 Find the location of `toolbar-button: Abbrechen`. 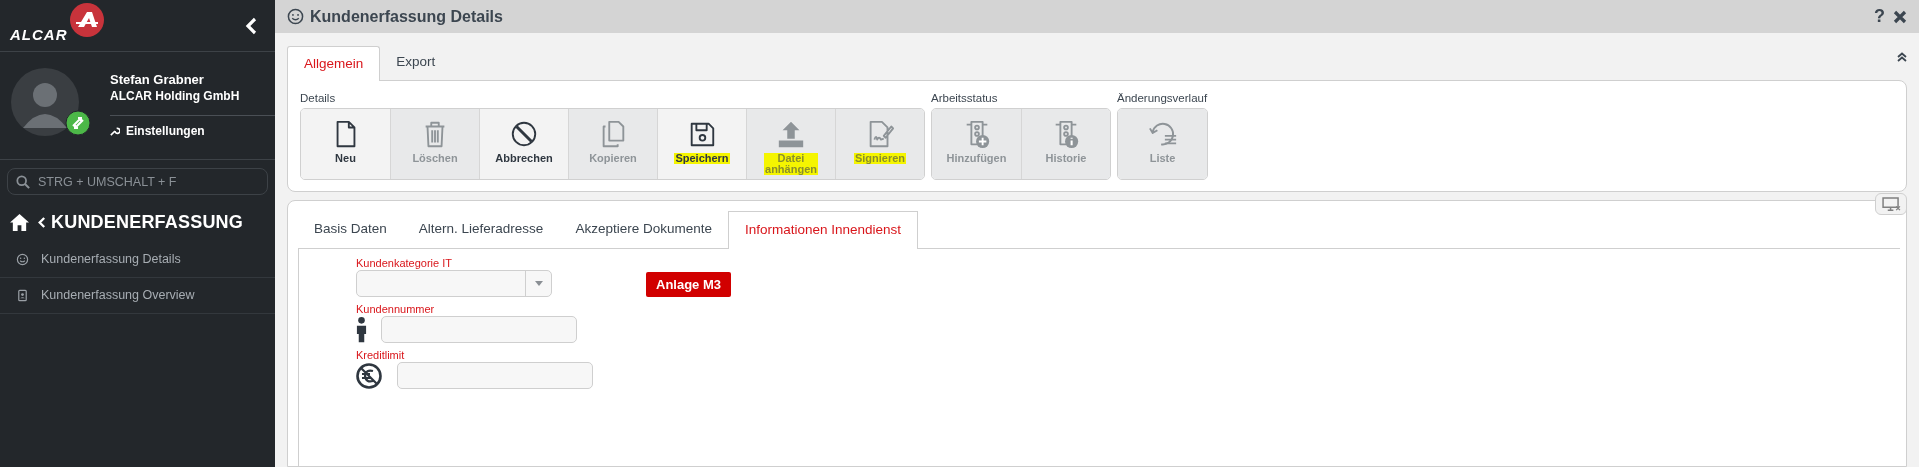

toolbar-button: Abbrechen is located at coordinates (523, 144).